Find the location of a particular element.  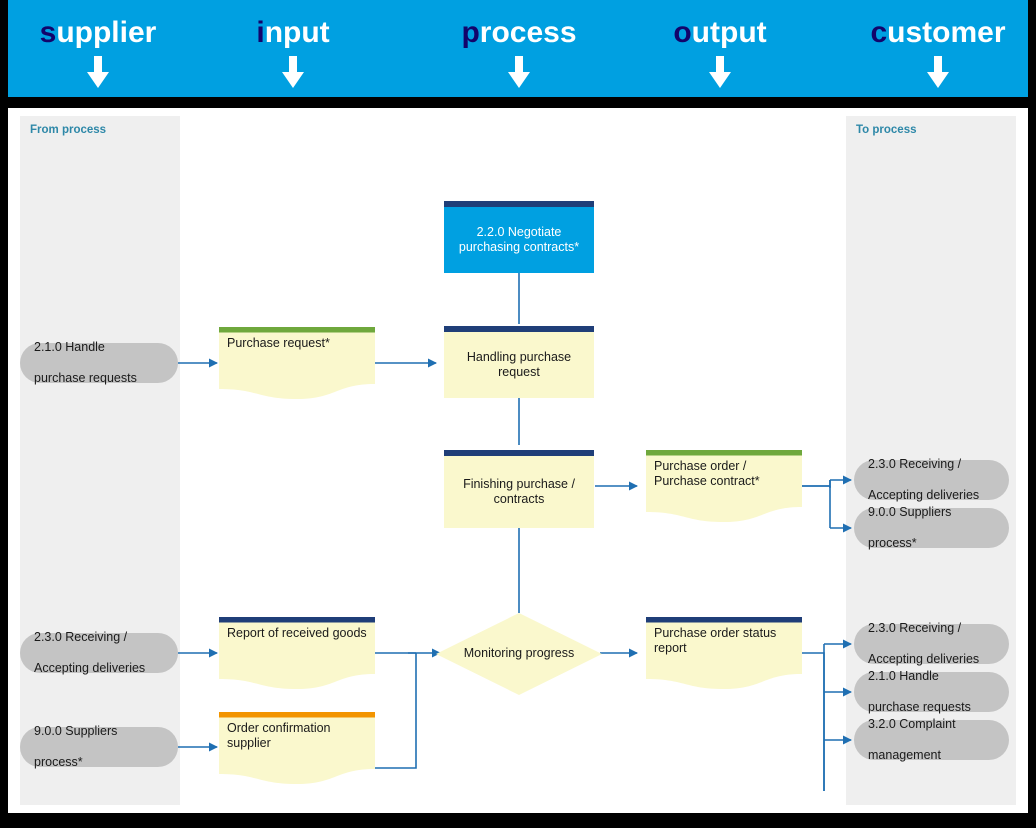

supplier-ref-line2-2: Accepting deliveries is located at coordinates (90, 667).